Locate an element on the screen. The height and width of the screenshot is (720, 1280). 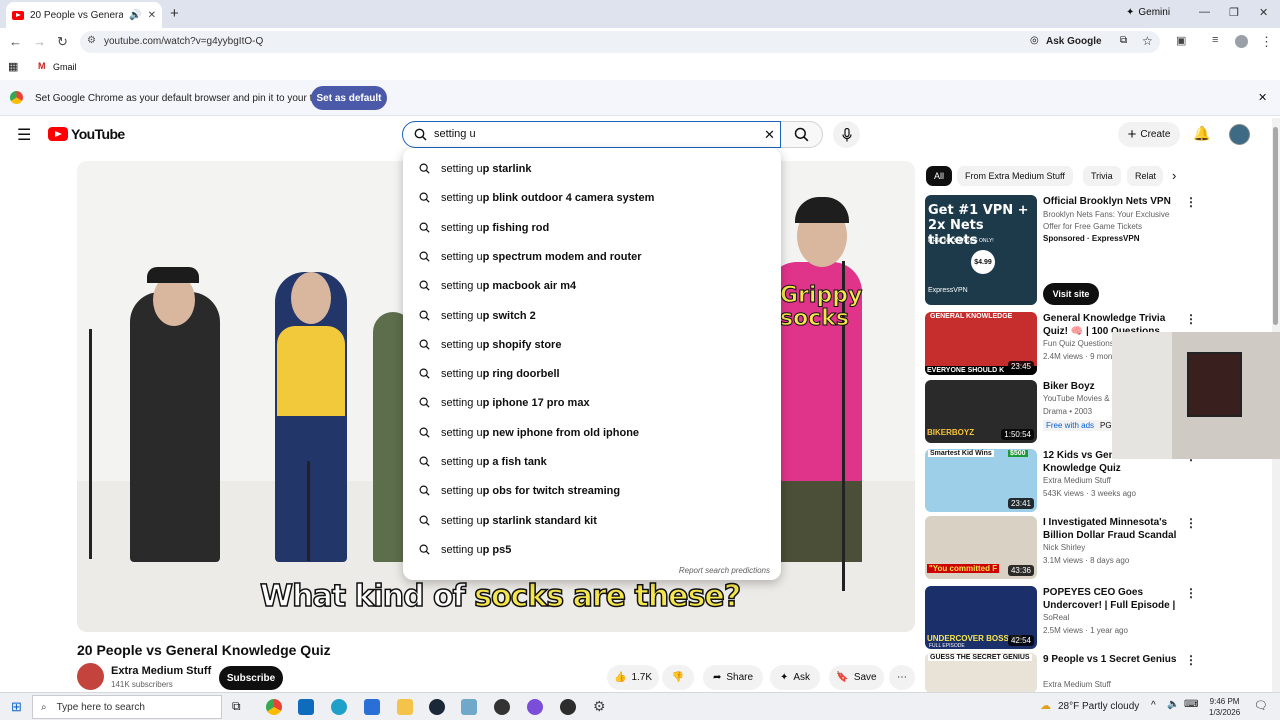
file-explorer-taskbar-icon is located at coordinates (405, 707).